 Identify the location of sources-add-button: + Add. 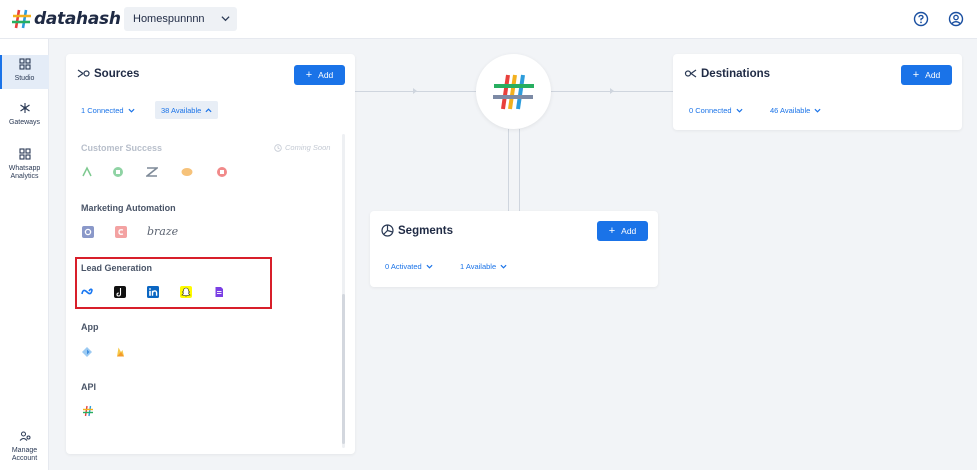
(319, 75).